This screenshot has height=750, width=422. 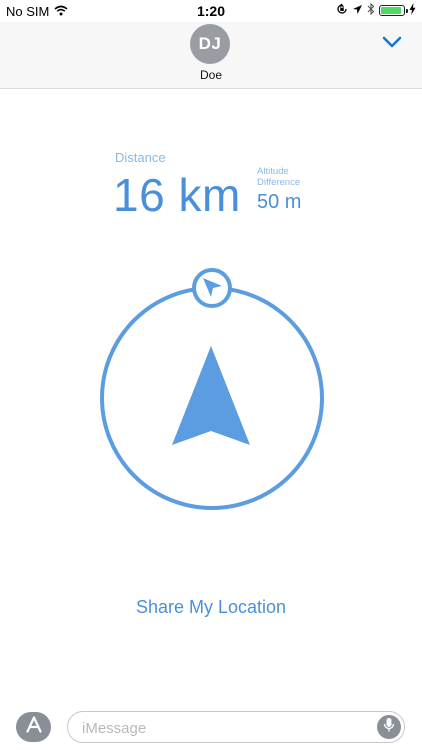 What do you see at coordinates (279, 182) in the screenshot?
I see `altitude-label-line2: Difference` at bounding box center [279, 182].